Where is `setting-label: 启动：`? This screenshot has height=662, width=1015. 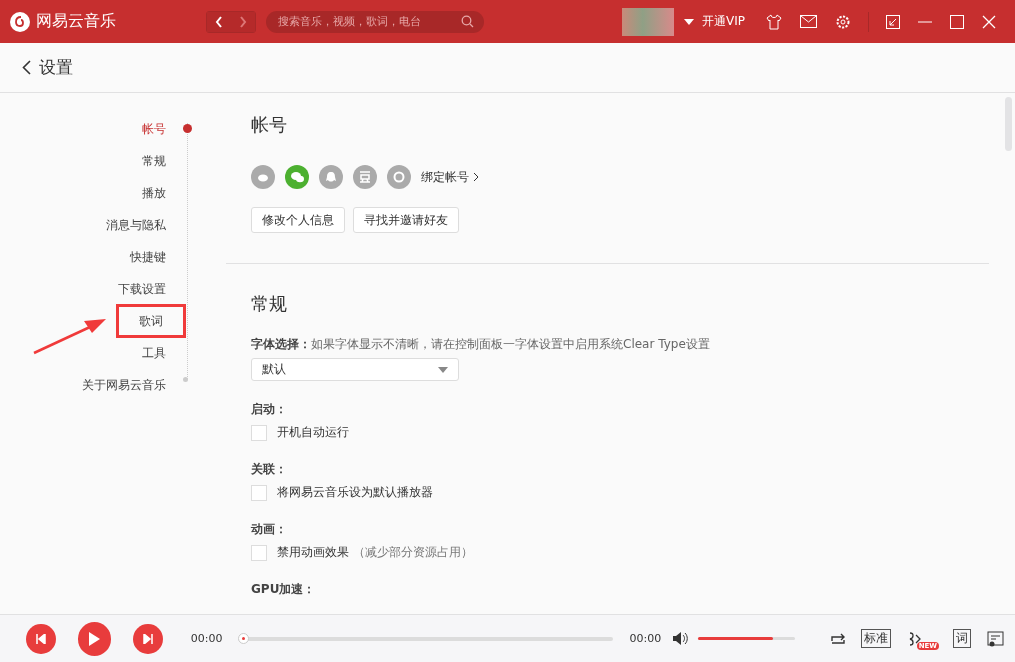 setting-label: 启动： is located at coordinates (269, 409).